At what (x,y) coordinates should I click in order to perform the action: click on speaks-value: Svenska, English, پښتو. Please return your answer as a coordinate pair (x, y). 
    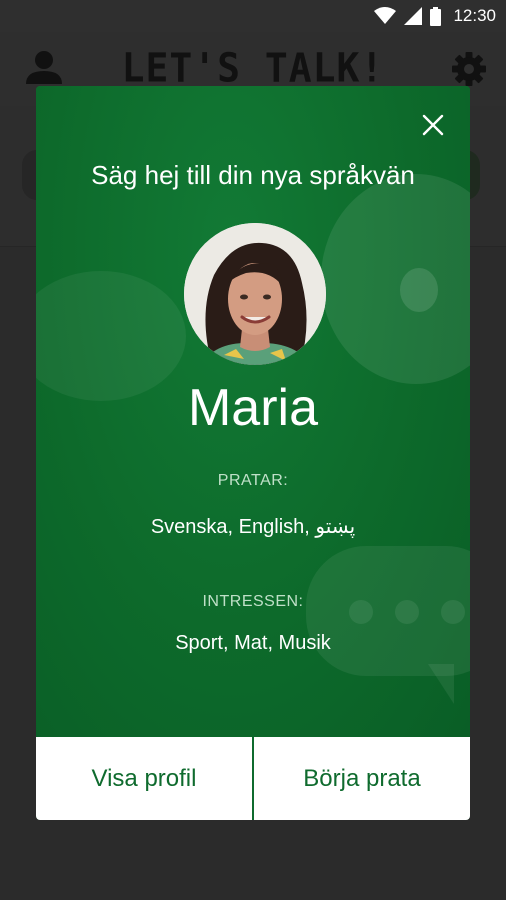
    Looking at the image, I should click on (253, 527).